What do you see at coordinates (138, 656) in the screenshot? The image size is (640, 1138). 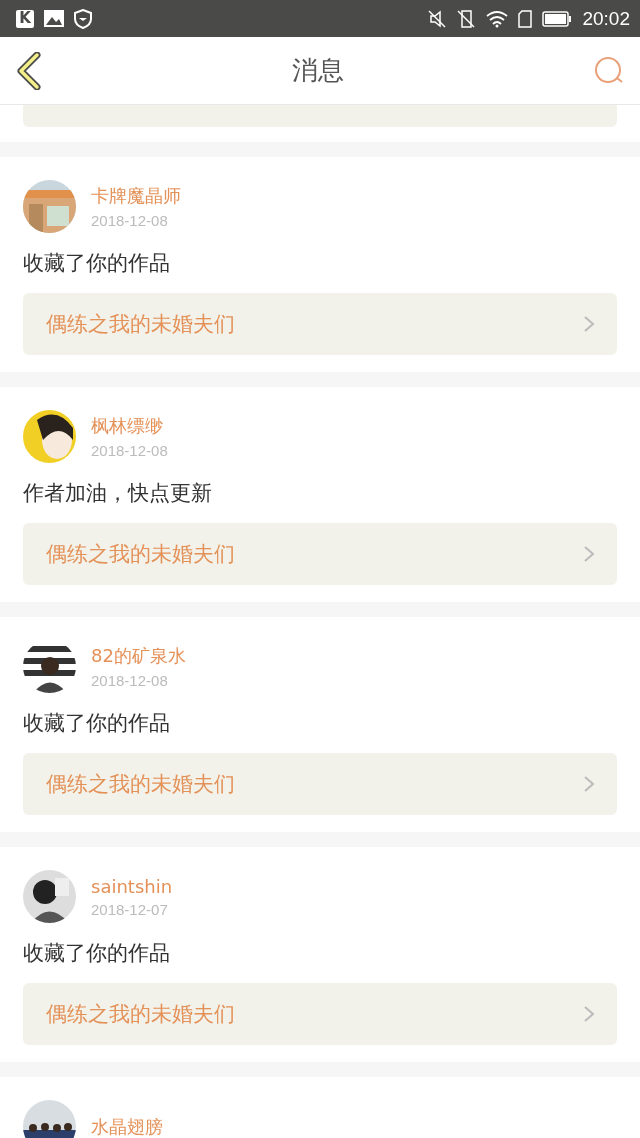 I see `user-name: 82的矿泉水` at bounding box center [138, 656].